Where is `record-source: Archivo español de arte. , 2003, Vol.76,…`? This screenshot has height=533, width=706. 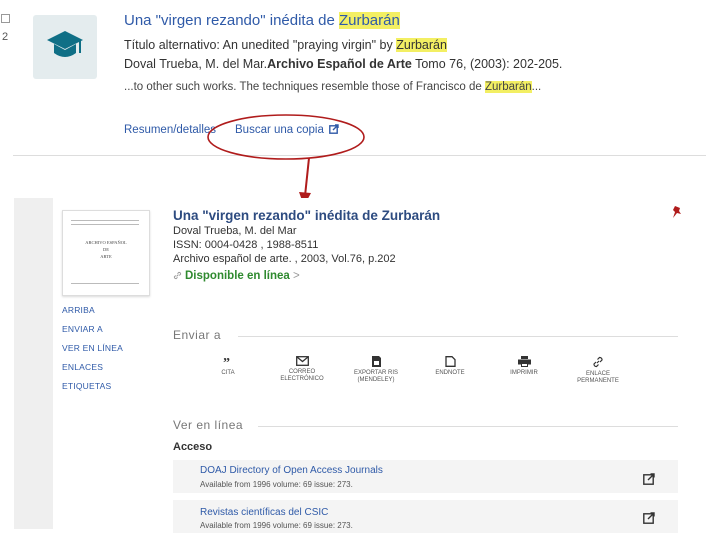
record-source: Archivo español de arte. , 2003, Vol.76,… is located at coordinates (284, 259).